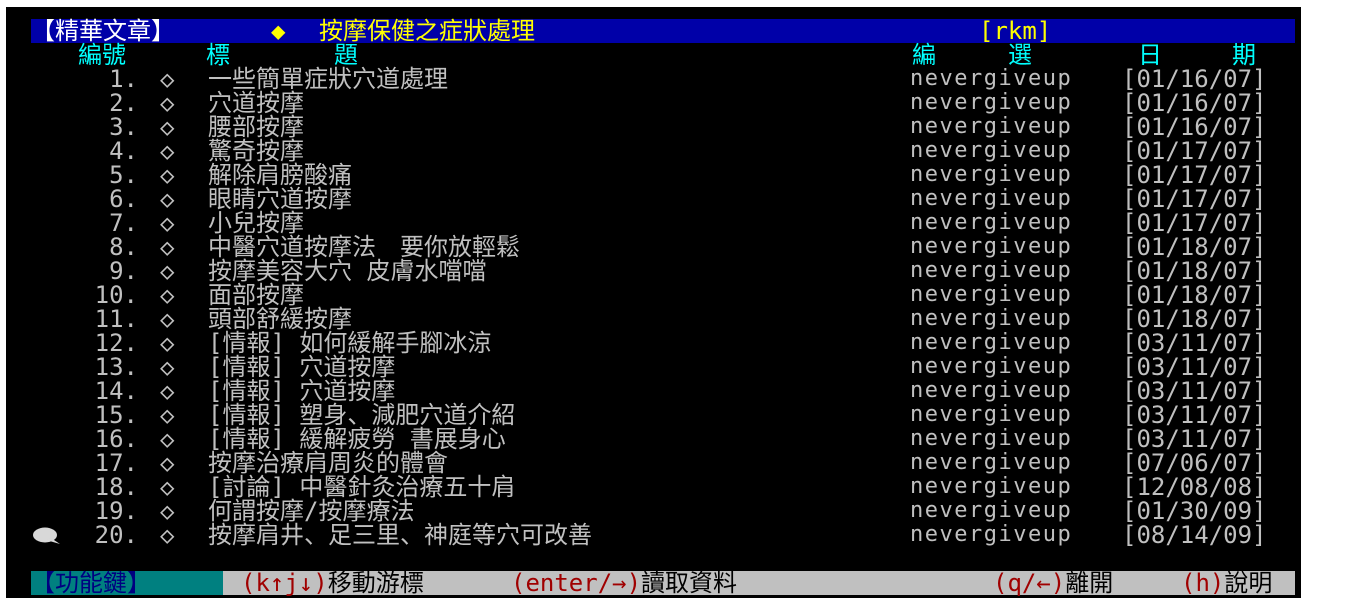  Describe the element at coordinates (650, 103) in the screenshot. I see `list-item: 2. ◇ 穴道按摩 nevergiveup [01/16/07]` at that location.